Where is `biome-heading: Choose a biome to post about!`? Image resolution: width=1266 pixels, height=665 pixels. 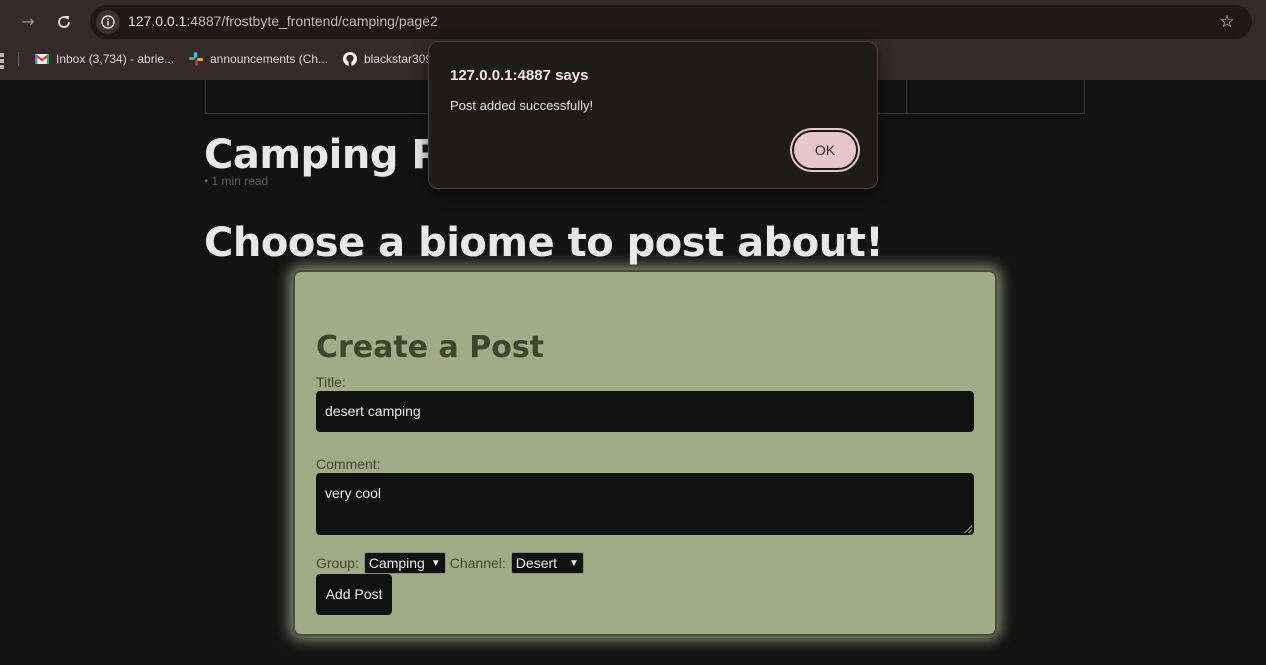 biome-heading: Choose a biome to post about! is located at coordinates (544, 243).